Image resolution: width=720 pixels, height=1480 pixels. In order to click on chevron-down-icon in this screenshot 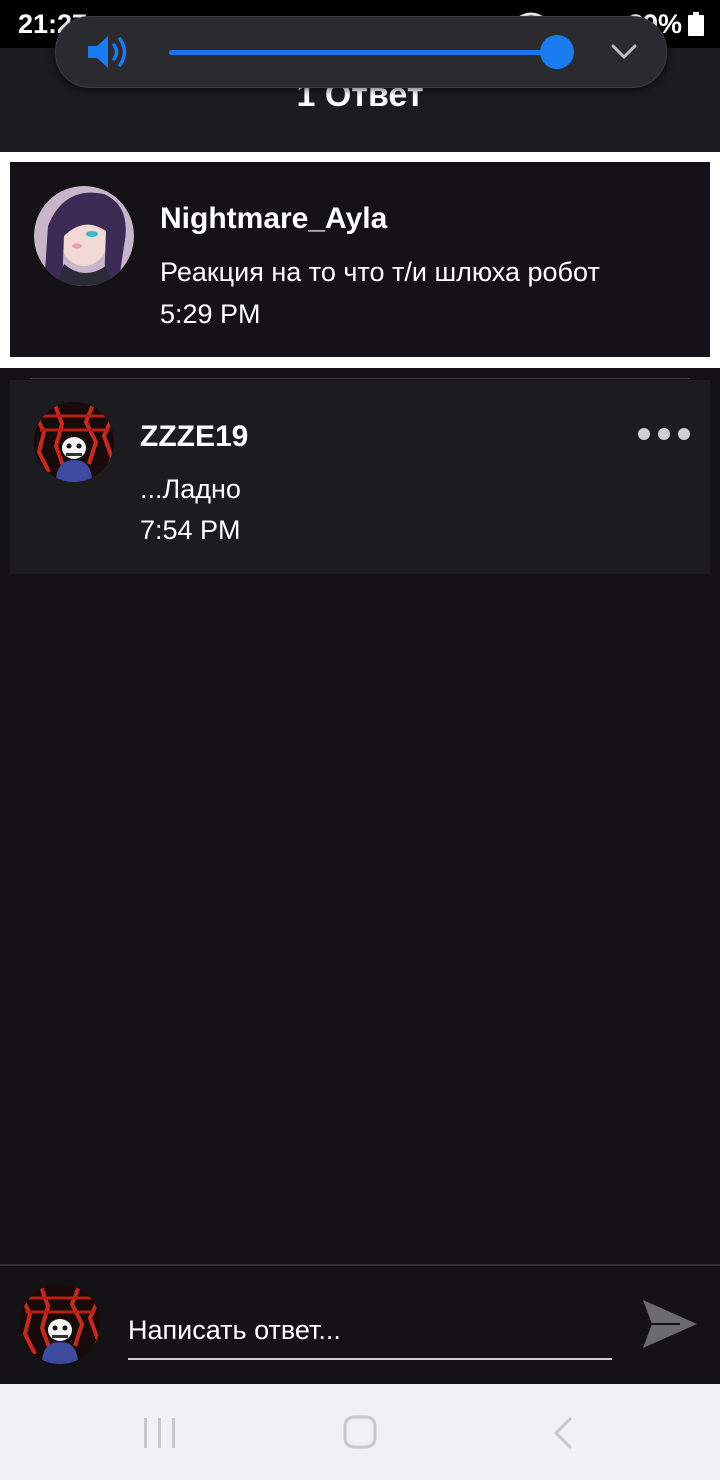, I will do `click(624, 51)`.